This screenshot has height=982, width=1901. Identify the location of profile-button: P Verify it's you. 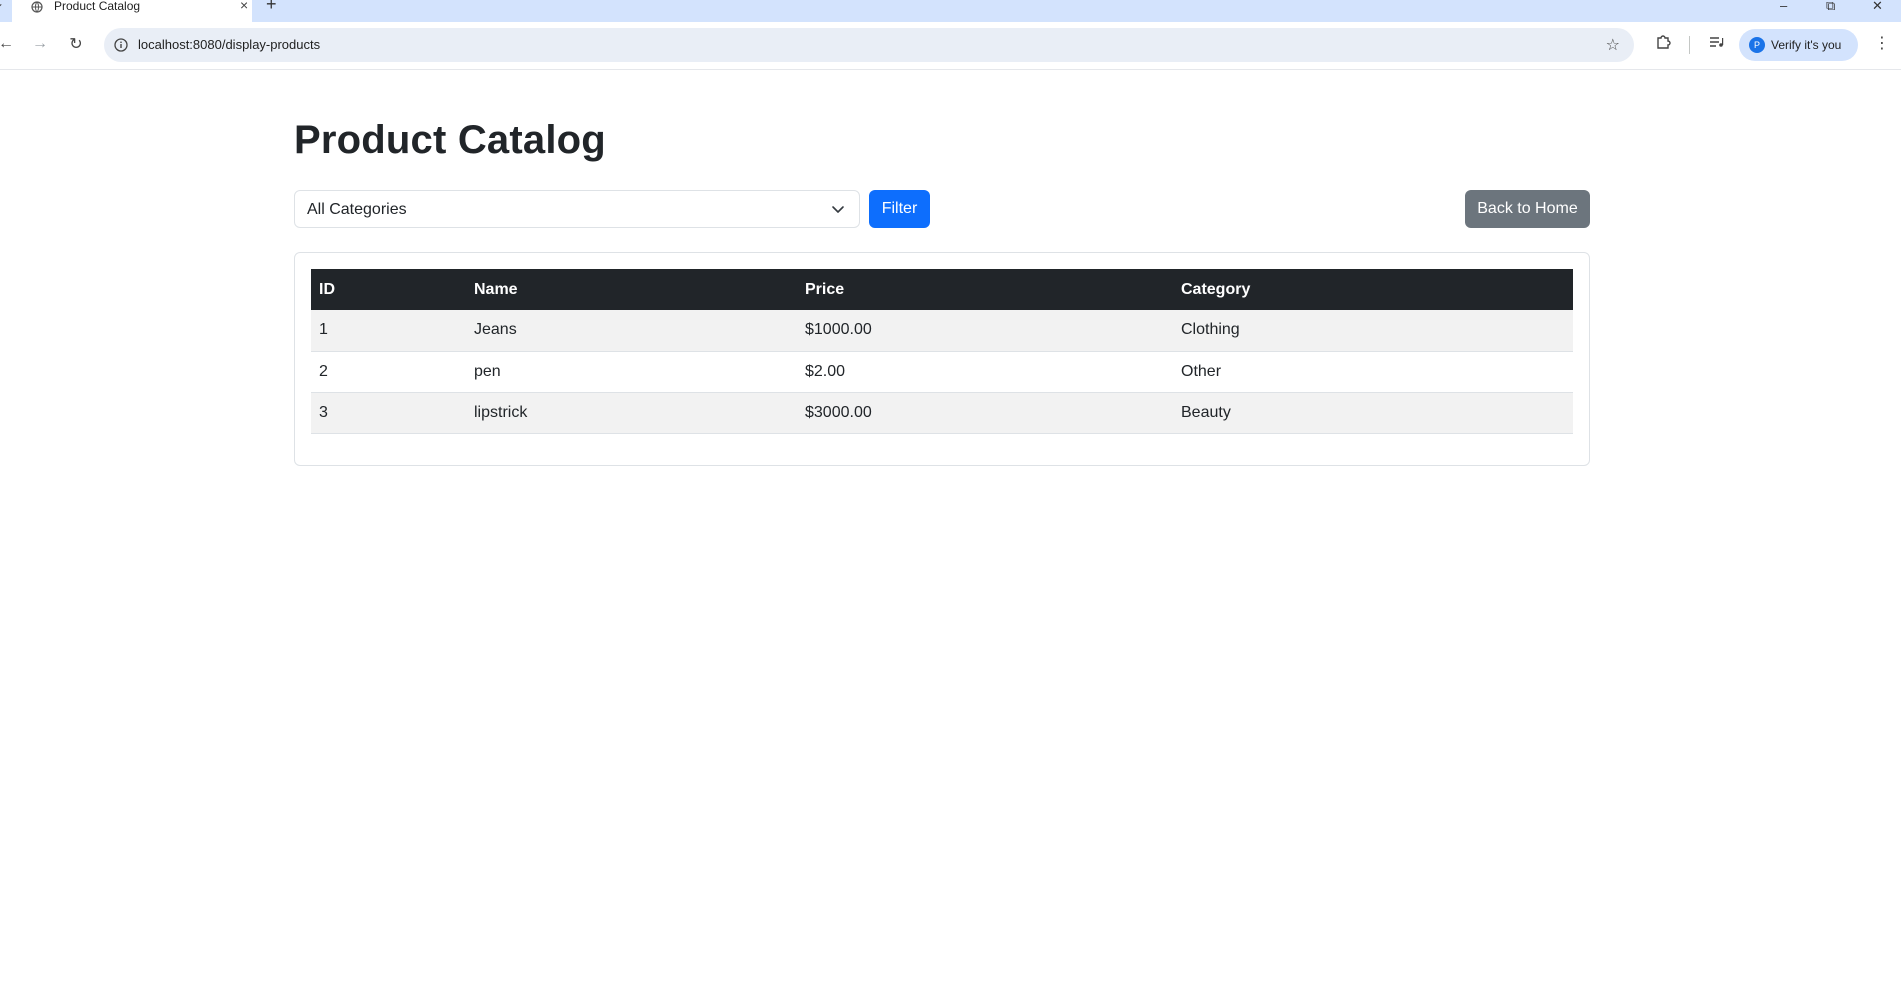
(1798, 45).